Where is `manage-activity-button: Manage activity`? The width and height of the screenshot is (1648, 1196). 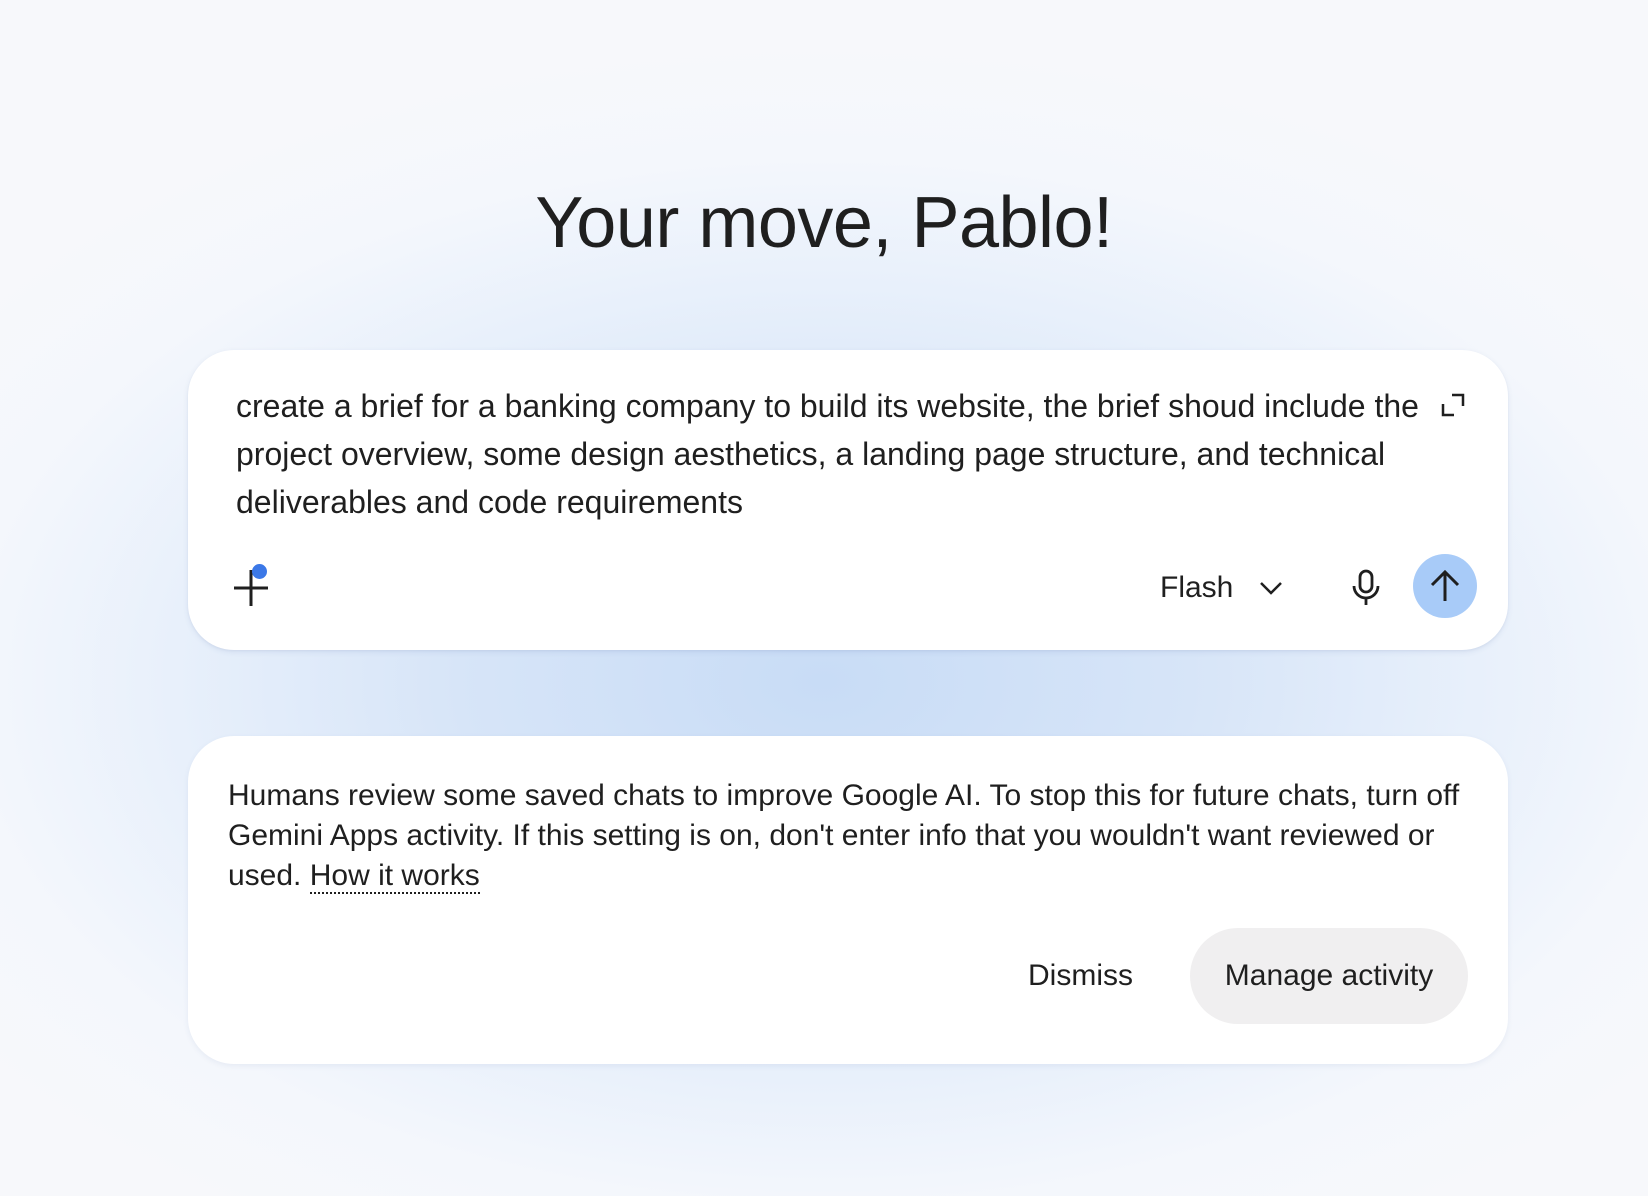 manage-activity-button: Manage activity is located at coordinates (1329, 976).